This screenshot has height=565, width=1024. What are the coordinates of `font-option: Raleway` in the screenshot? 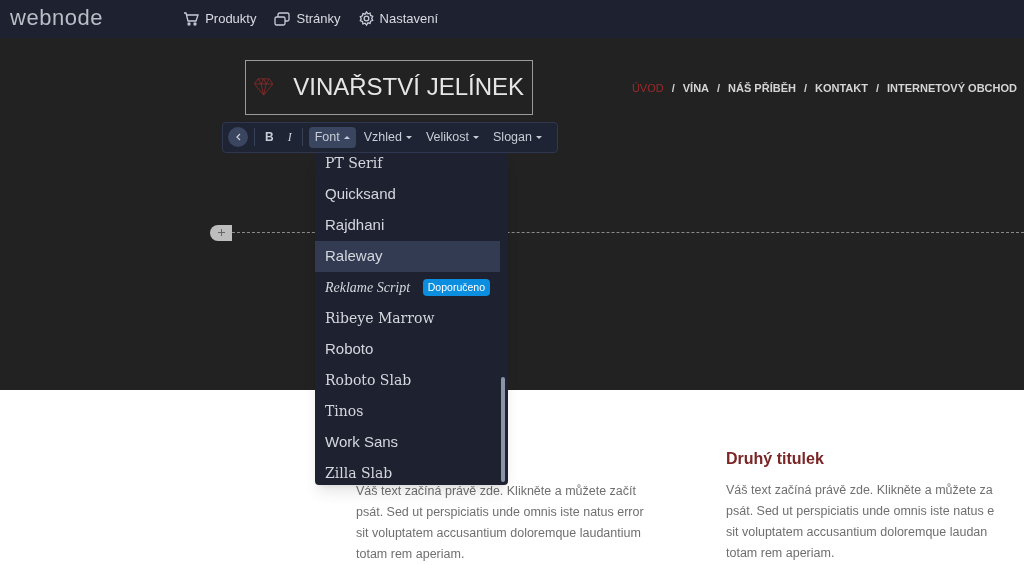 It's located at (407, 256).